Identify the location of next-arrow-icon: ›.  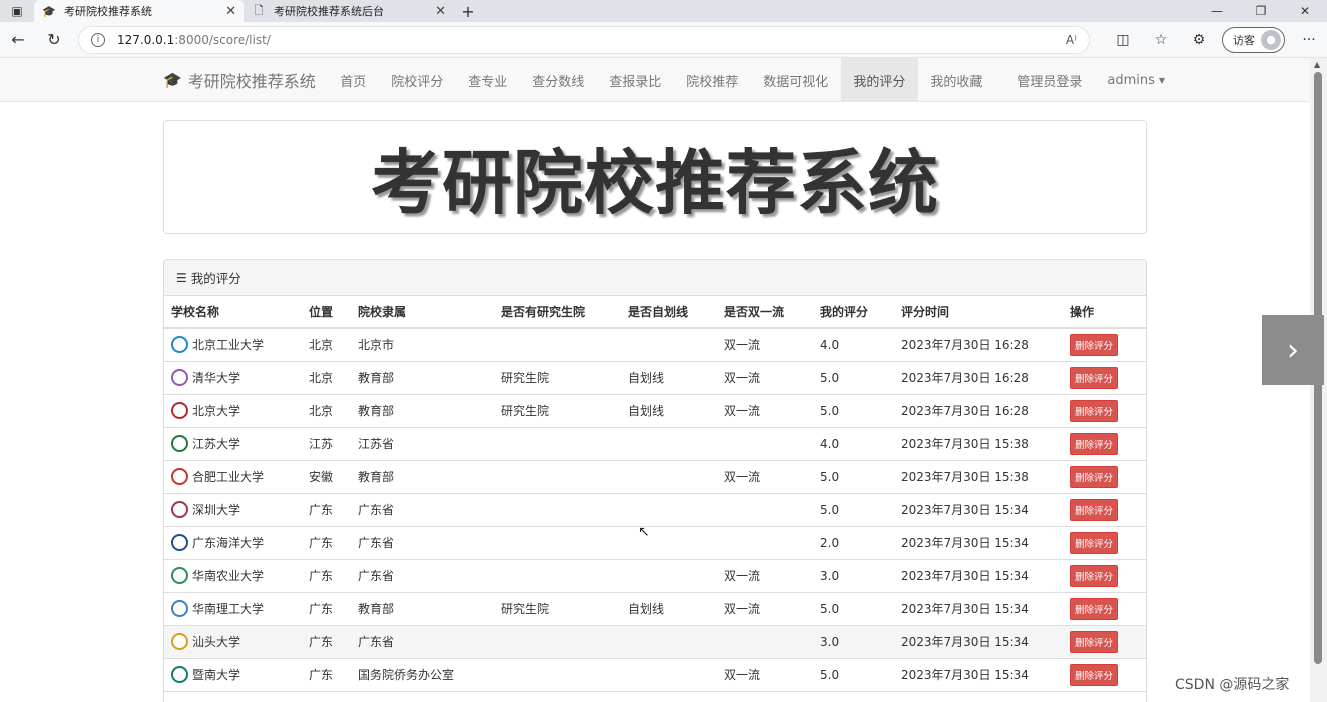
(1293, 350).